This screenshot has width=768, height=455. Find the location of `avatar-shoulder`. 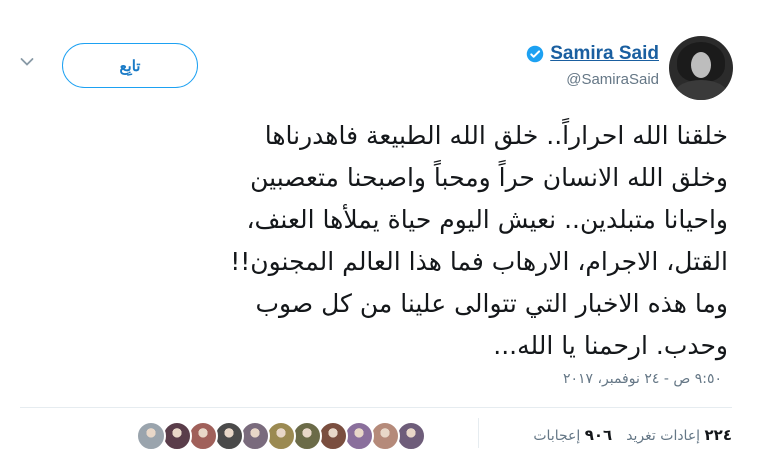

avatar-shoulder is located at coordinates (701, 90).